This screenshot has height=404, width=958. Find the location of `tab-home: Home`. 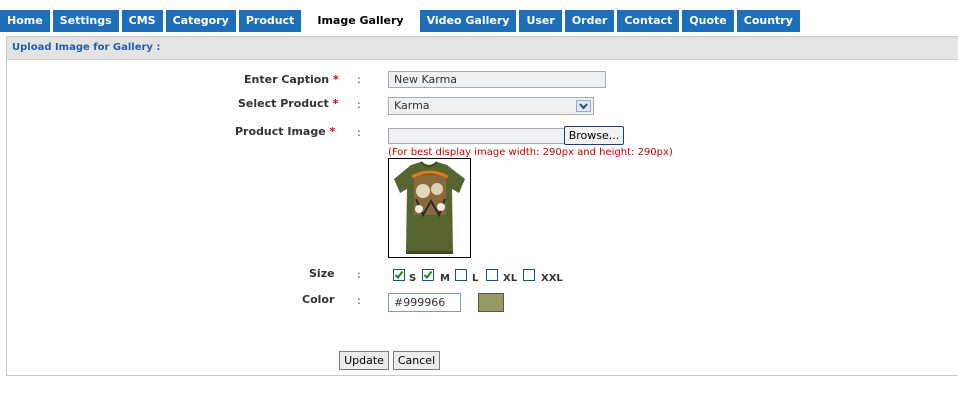

tab-home: Home is located at coordinates (25, 21).